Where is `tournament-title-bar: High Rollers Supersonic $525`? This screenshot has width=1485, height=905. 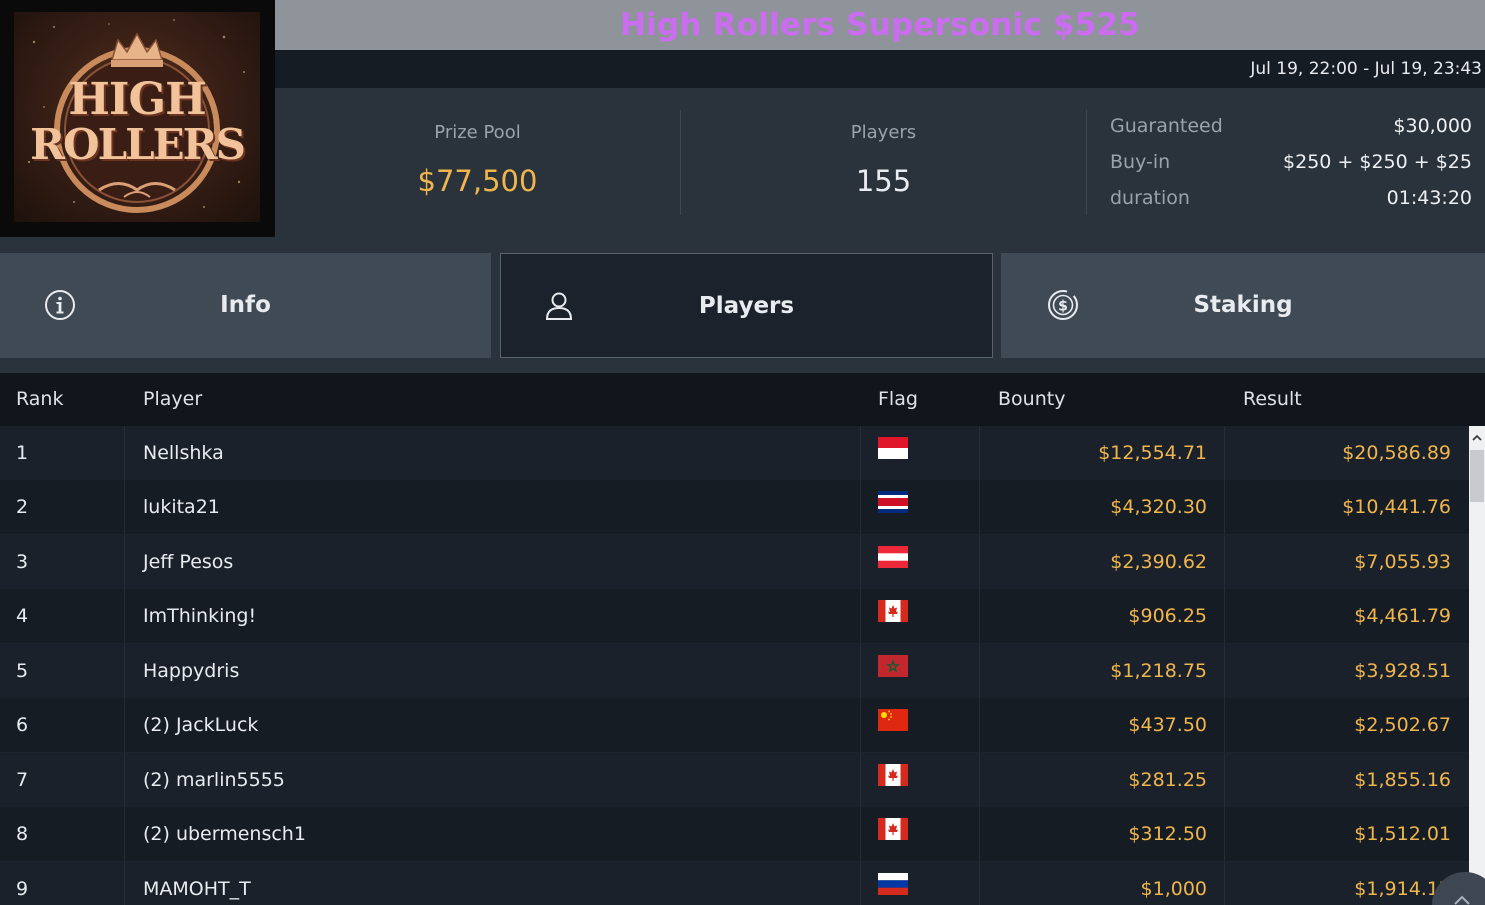 tournament-title-bar: High Rollers Supersonic $525 is located at coordinates (880, 25).